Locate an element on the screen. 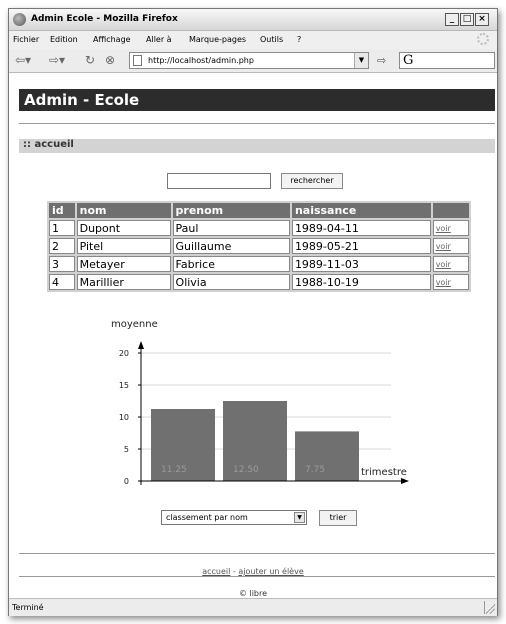 The image size is (506, 624). menu-outils: Outils is located at coordinates (271, 39).